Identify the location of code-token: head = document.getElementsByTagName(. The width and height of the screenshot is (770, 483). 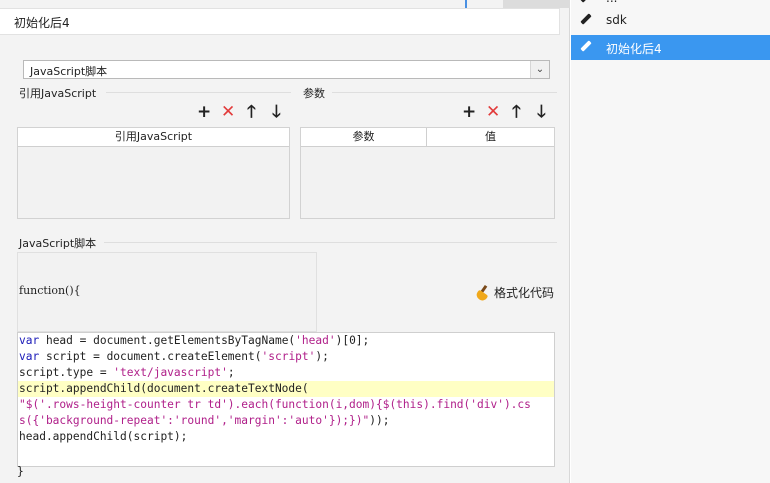
(167, 340).